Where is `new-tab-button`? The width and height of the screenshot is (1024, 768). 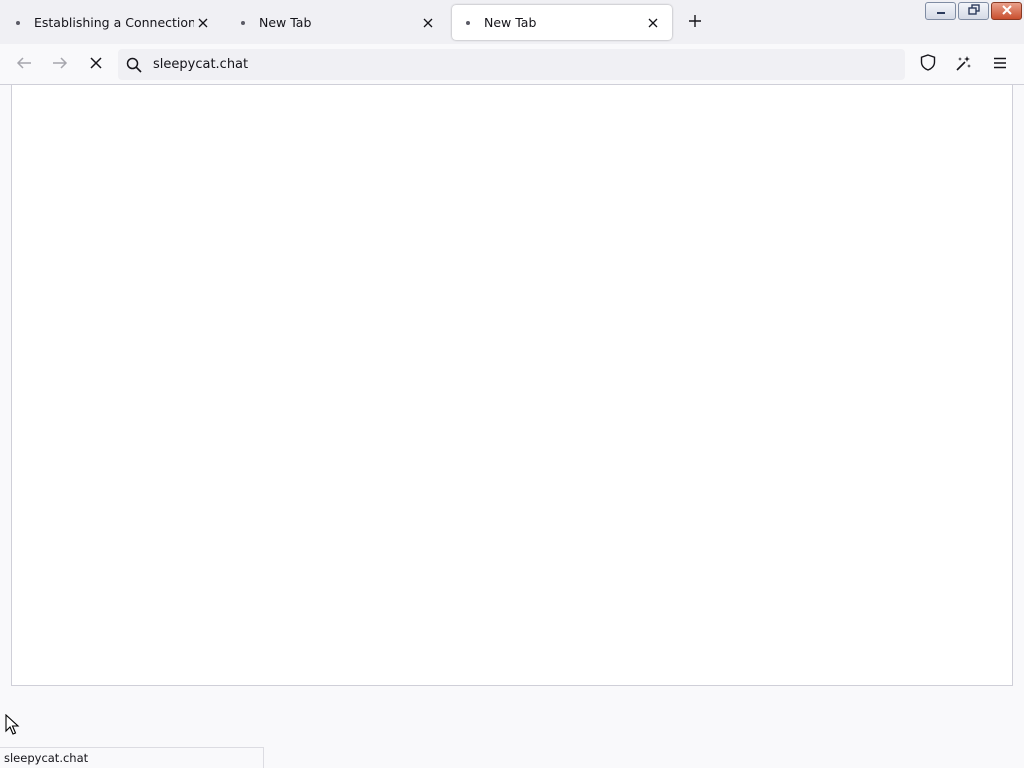
new-tab-button is located at coordinates (695, 22).